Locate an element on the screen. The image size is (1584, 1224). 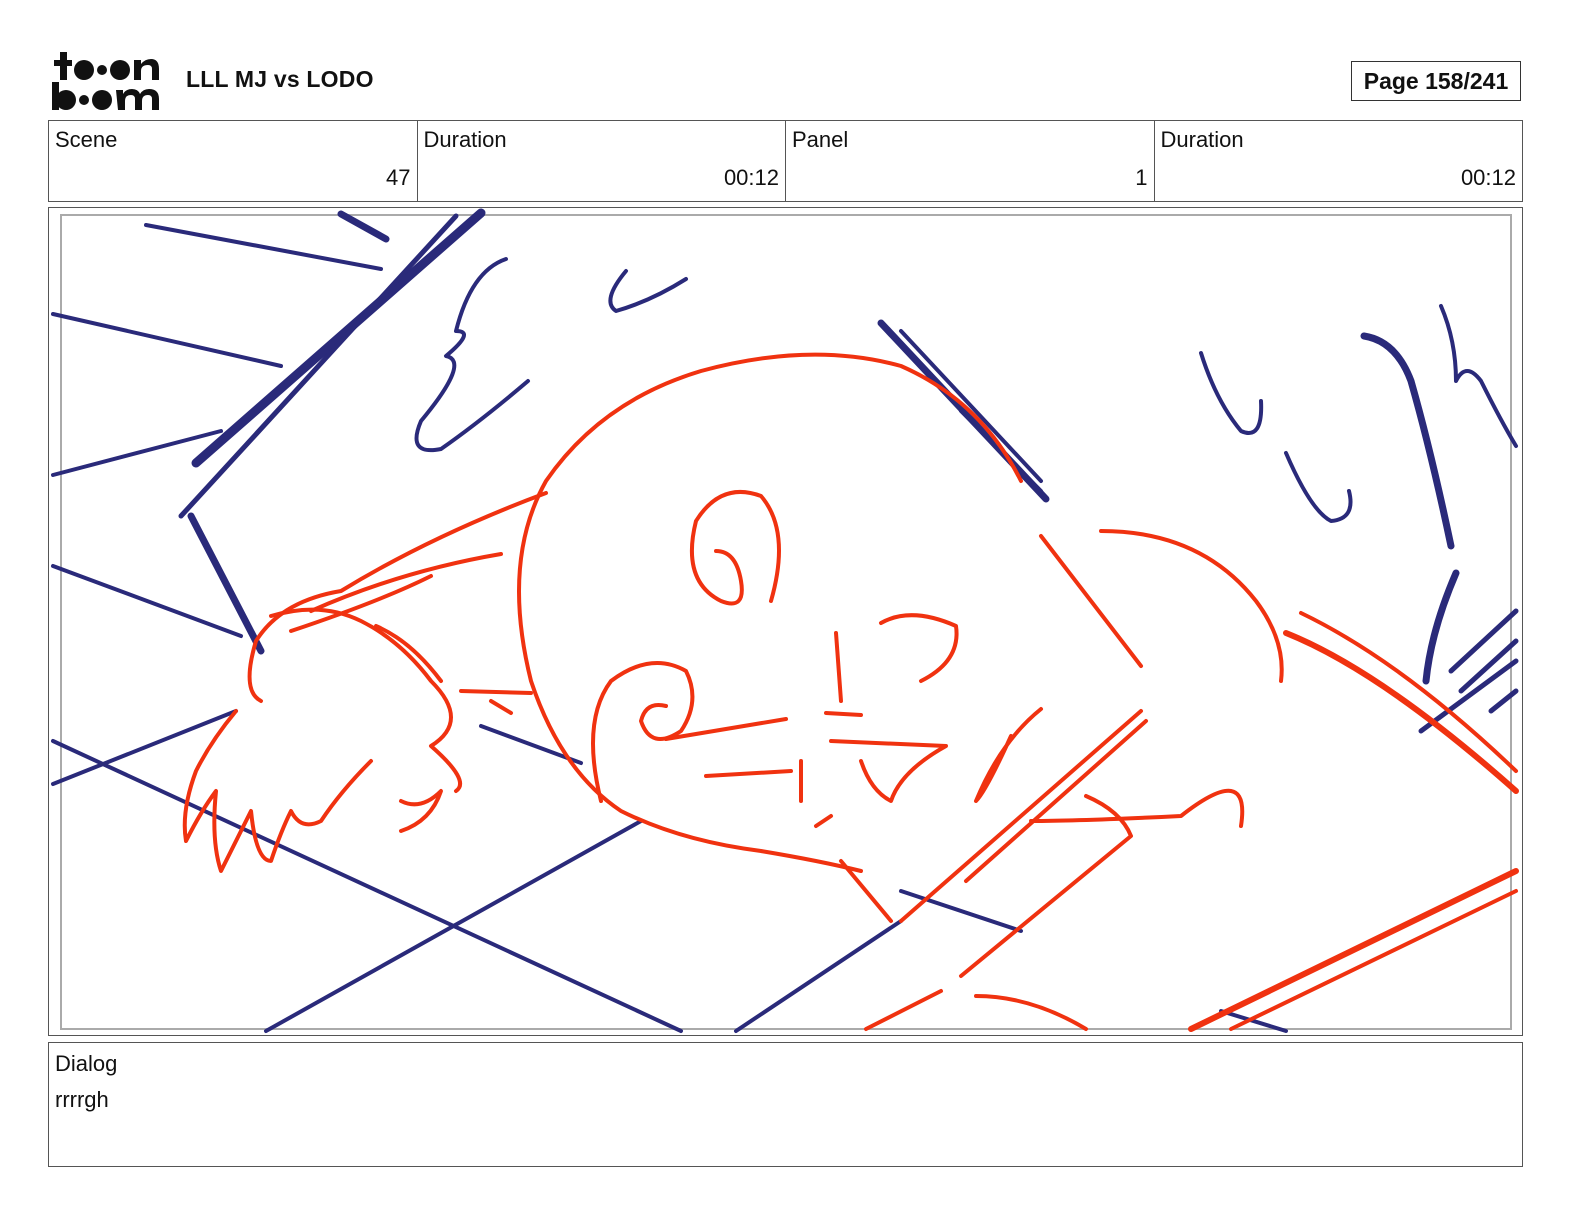
project-title: LLL MJ vs LODO is located at coordinates (280, 79).